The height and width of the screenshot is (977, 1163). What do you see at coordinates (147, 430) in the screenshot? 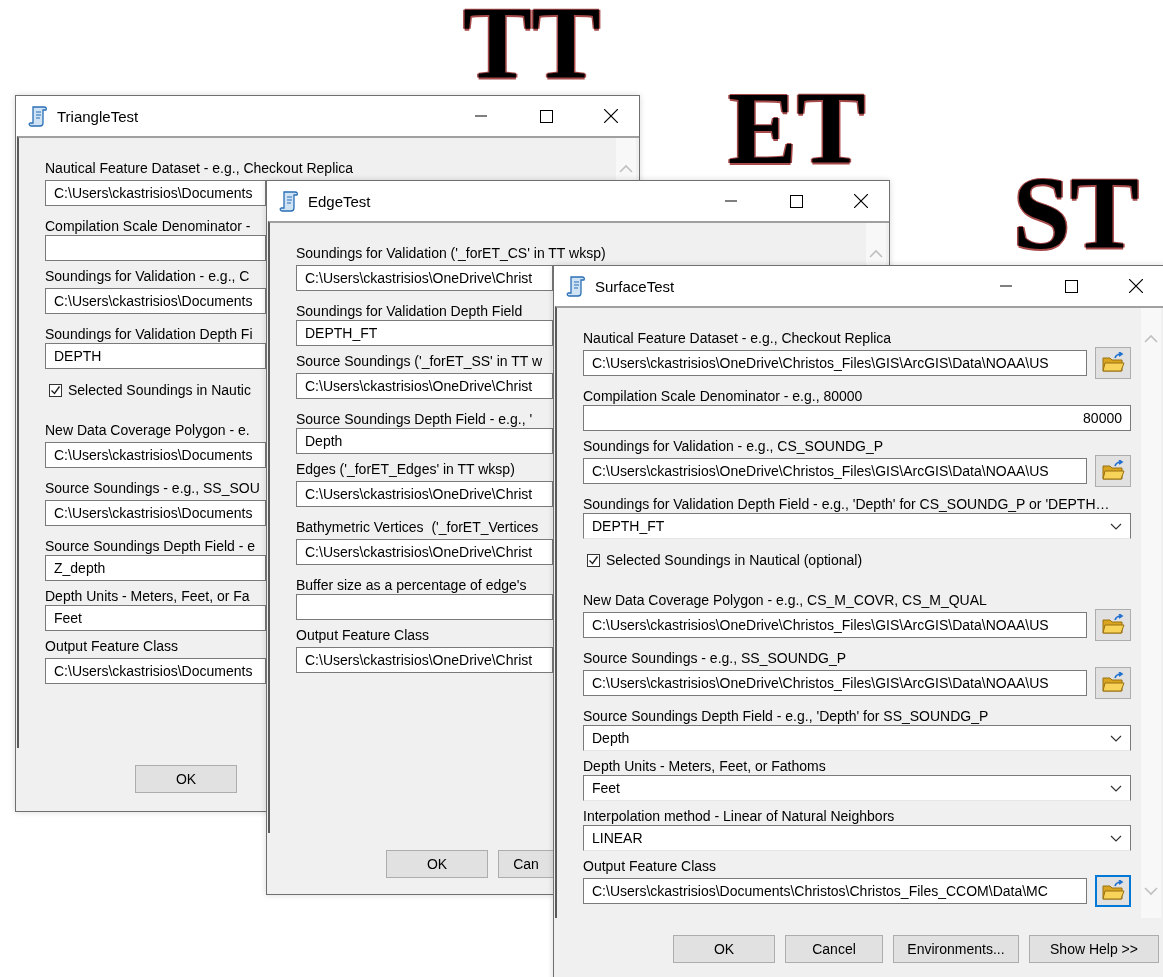
I see `field-label: New Data Coverage Polygon - e.` at bounding box center [147, 430].